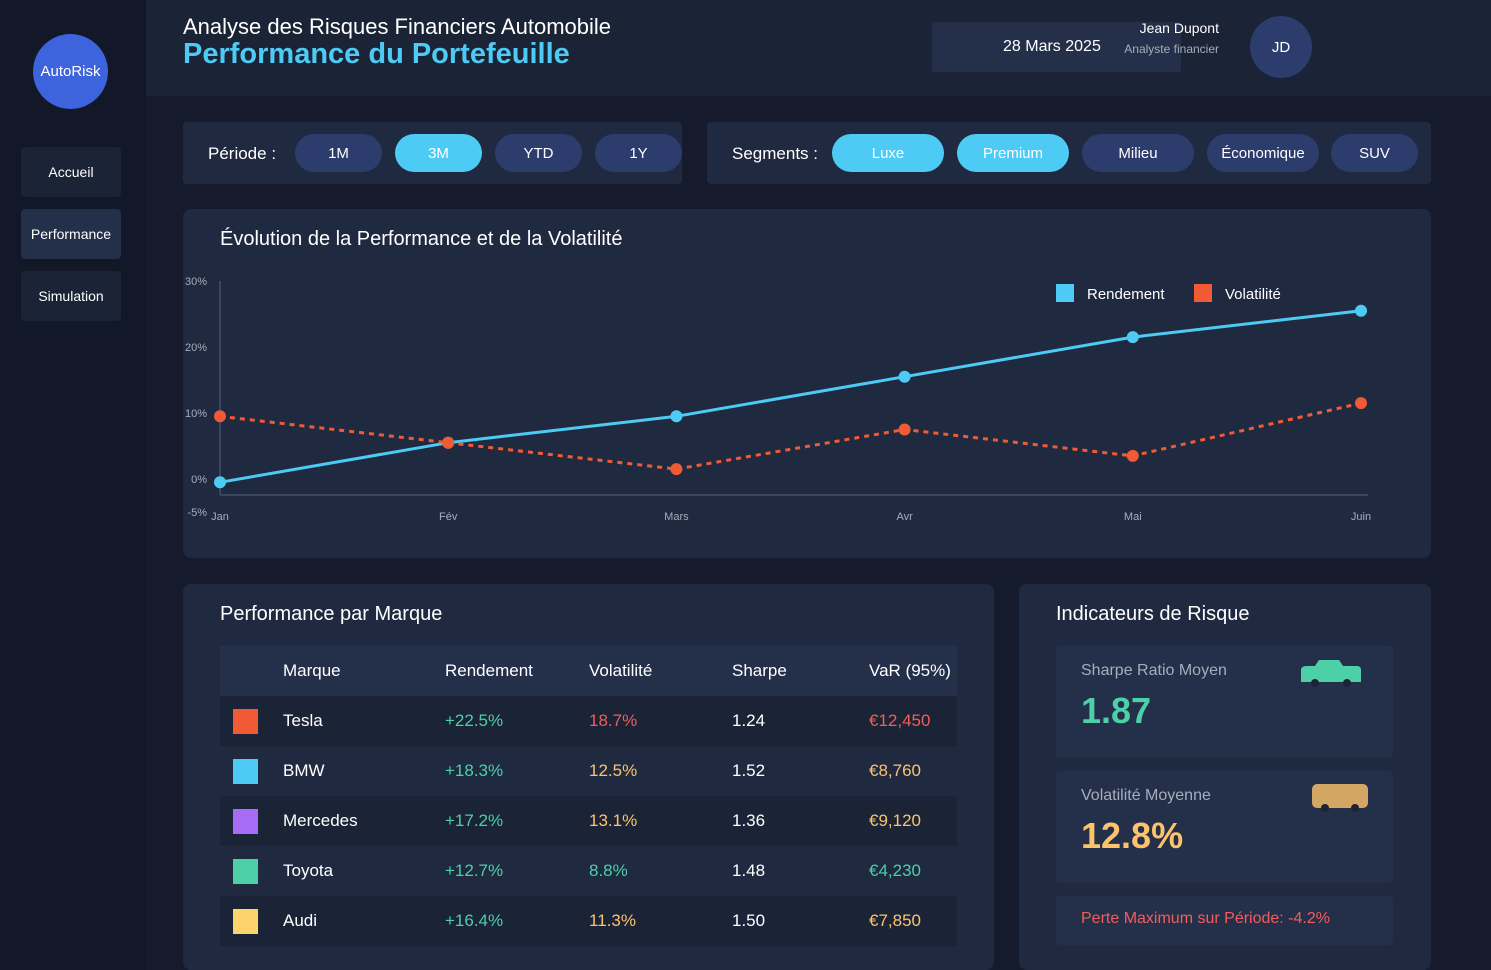  Describe the element at coordinates (474, 770) in the screenshot. I see `brand-rendement: +18.3%` at that location.